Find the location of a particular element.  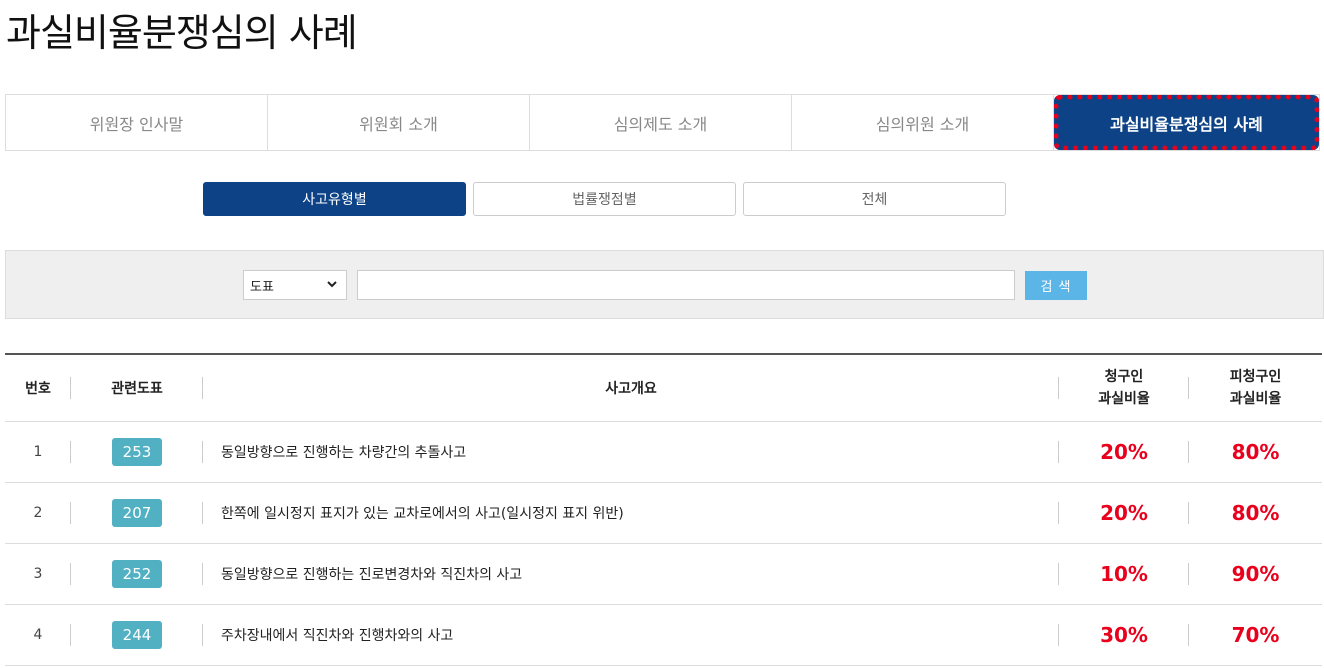

row-summary: 한쪽에 일시정지 표지가 있는 교차로에서의 사고(일시정지 표지 위반) is located at coordinates (631, 513).